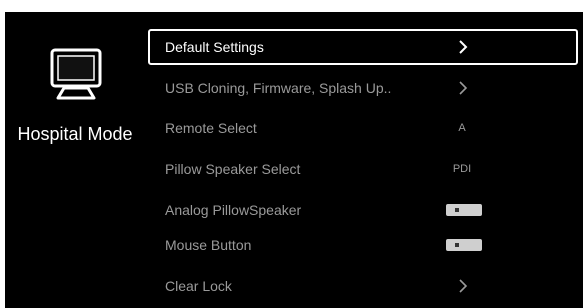 The image size is (588, 308). I want to click on menu-item-usb-cloning: USB Cloning, Firmware, Splash Up.., so click(363, 88).